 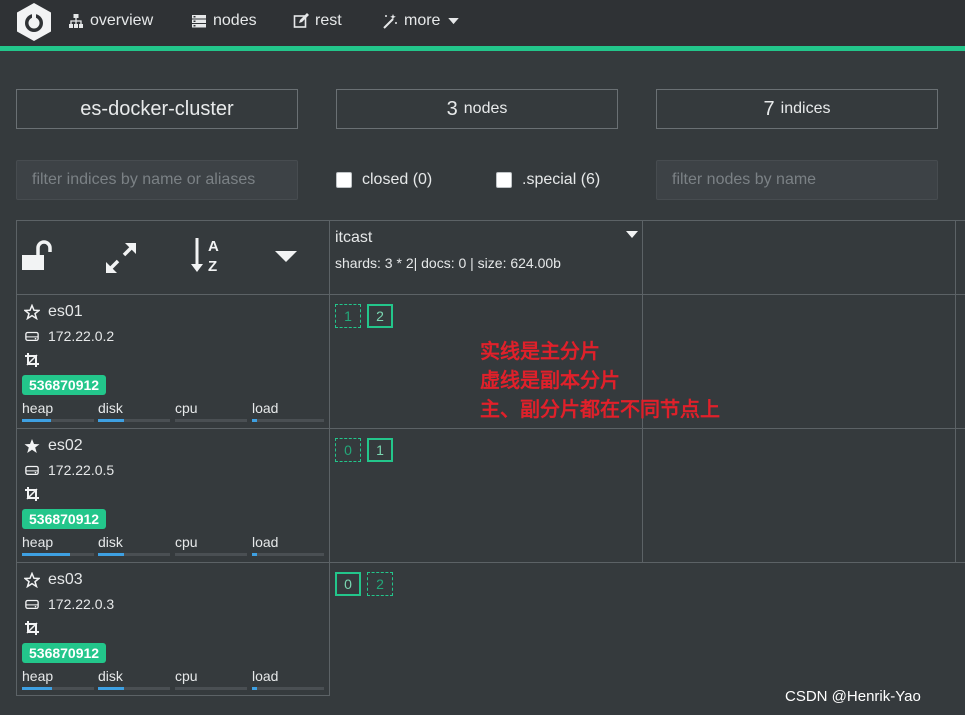 I want to click on app-logo-icon, so click(x=34, y=22).